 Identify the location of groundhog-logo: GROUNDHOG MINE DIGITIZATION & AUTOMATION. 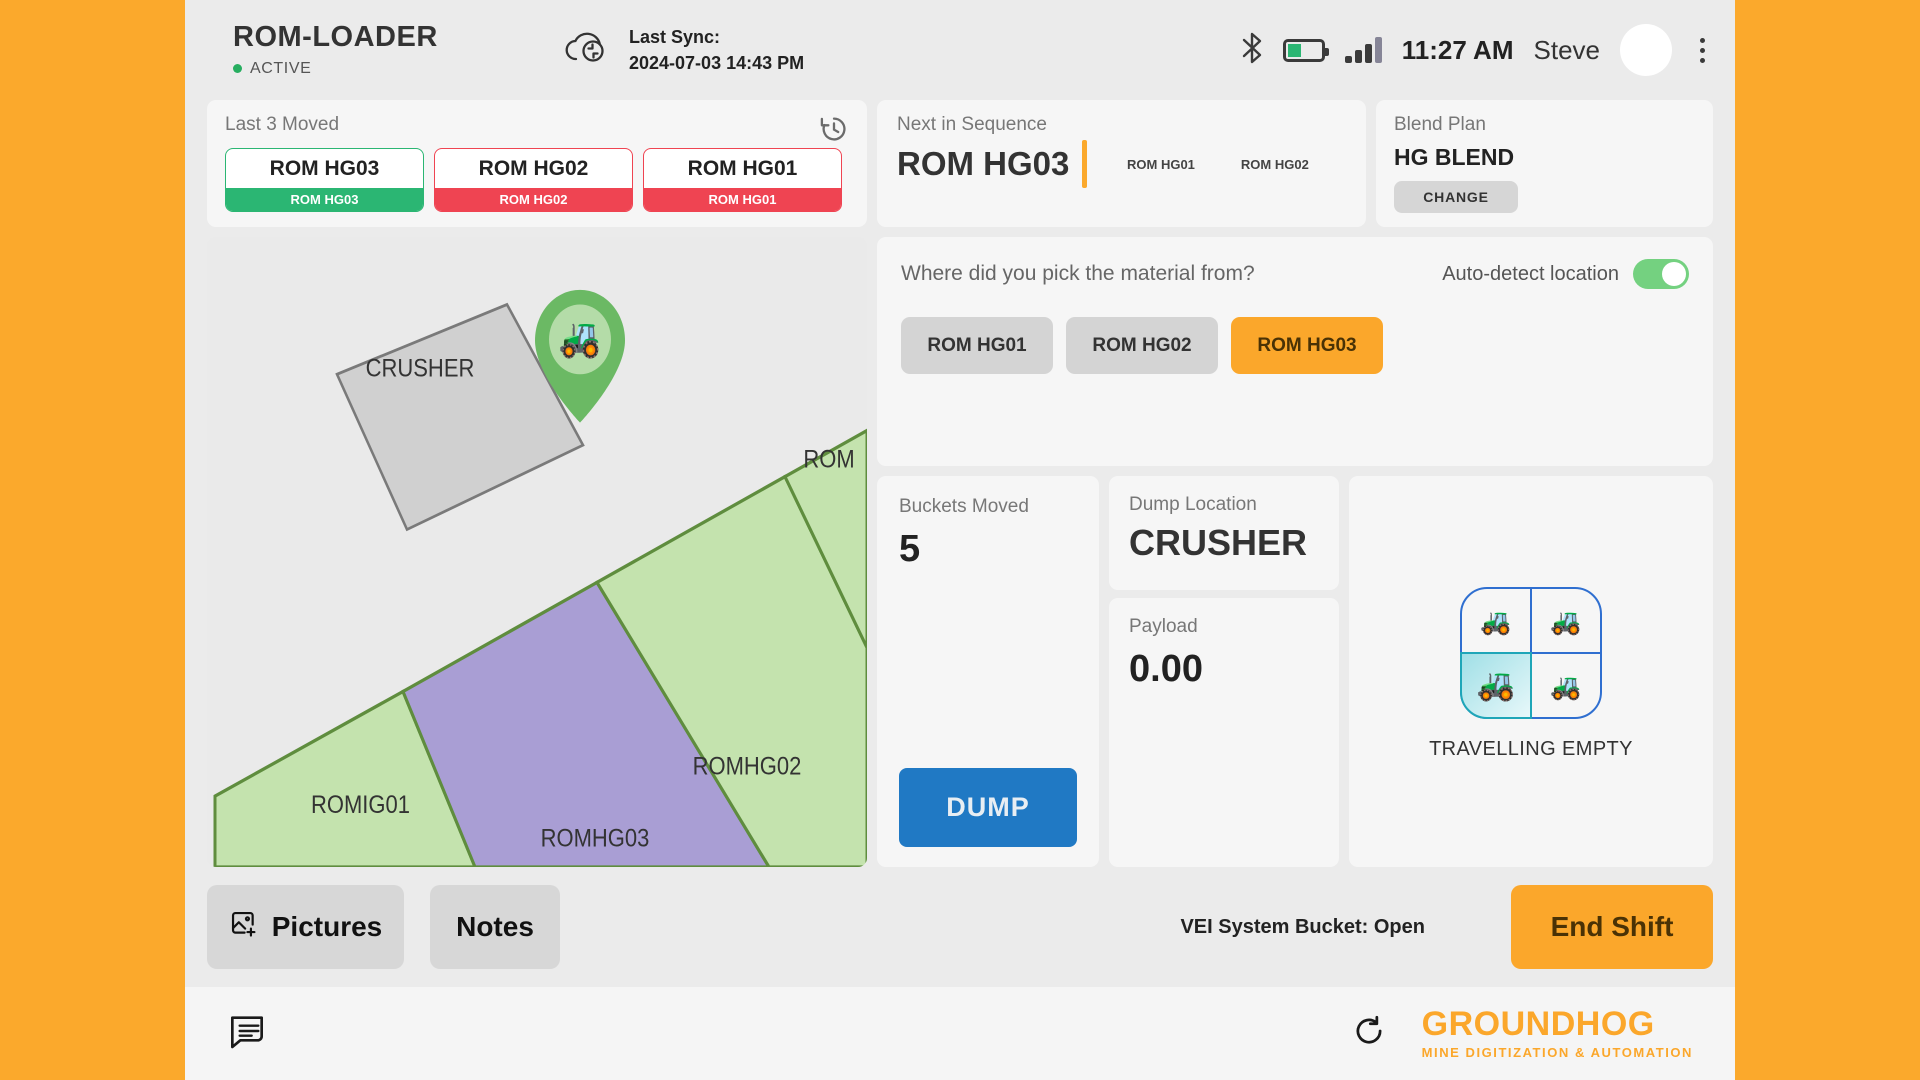
(1557, 1033).